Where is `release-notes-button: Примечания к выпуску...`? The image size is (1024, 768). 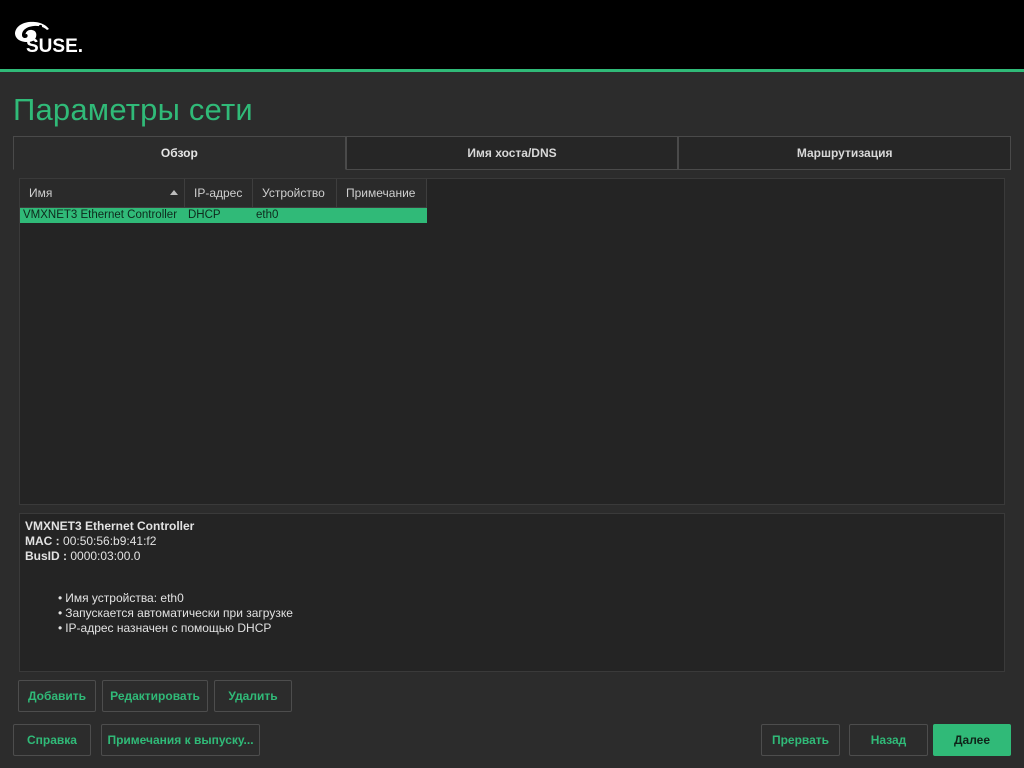
release-notes-button: Примечания к выпуску... is located at coordinates (180, 740).